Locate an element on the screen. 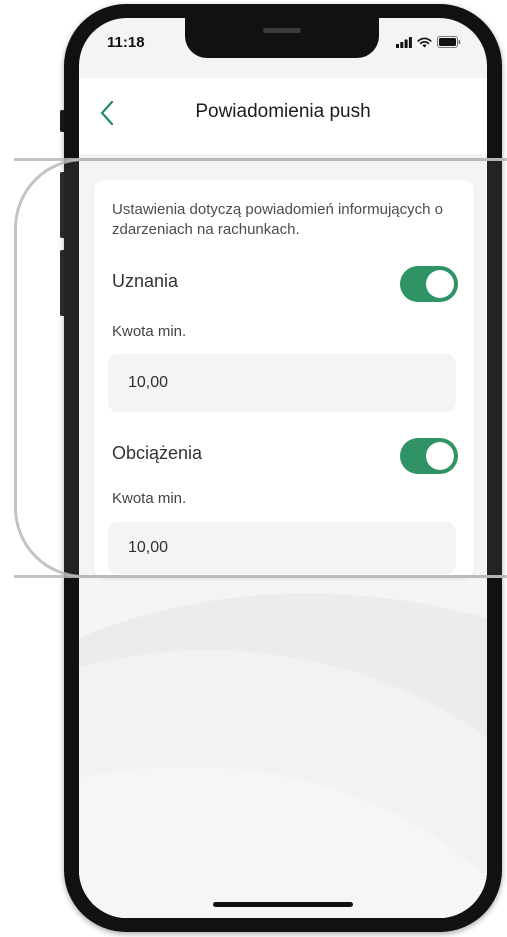 This screenshot has width=507, height=937. credits-amount-label: Kwota min. is located at coordinates (149, 331).